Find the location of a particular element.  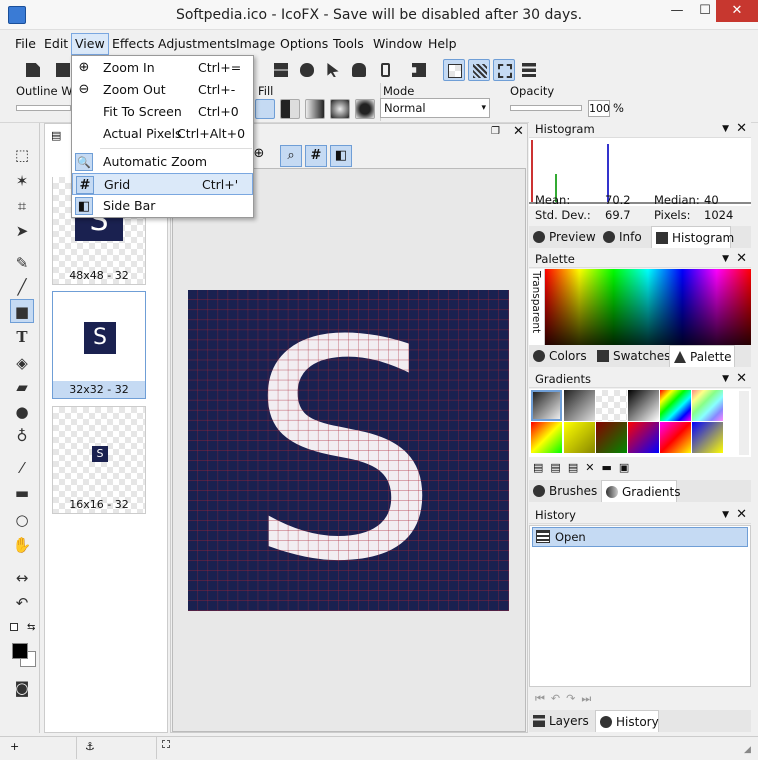

tab-info: Info is located at coordinates (625, 237).